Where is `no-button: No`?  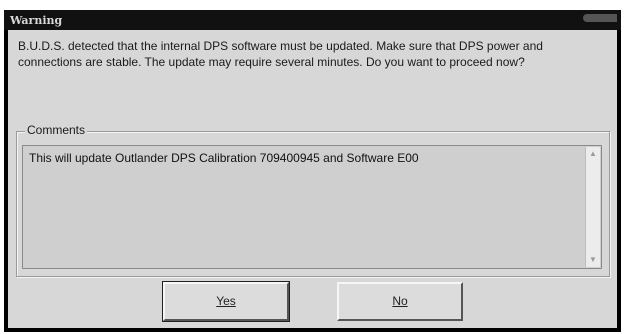
no-button: No is located at coordinates (400, 301).